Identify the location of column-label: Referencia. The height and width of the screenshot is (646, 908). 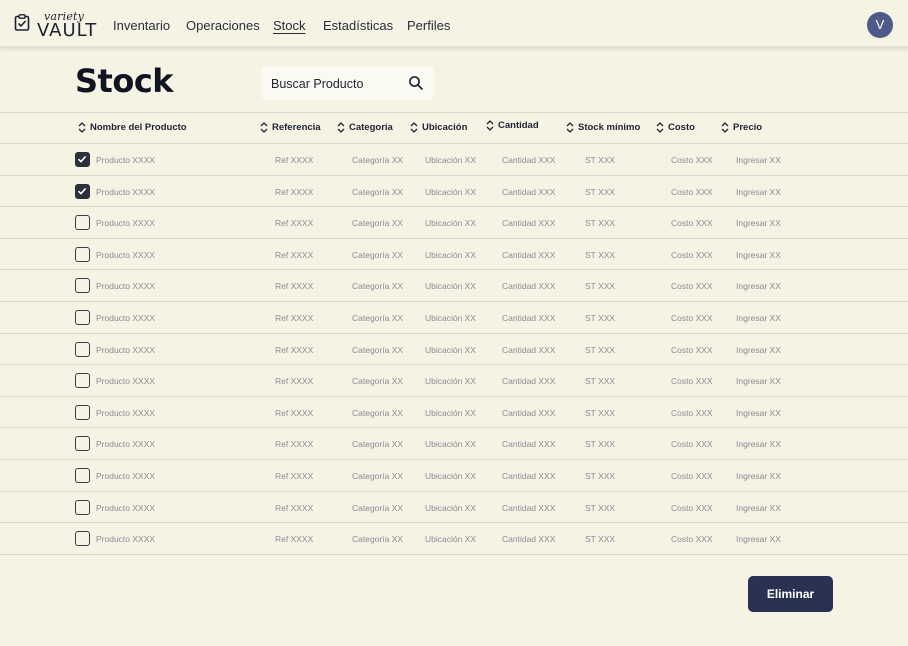
(296, 127).